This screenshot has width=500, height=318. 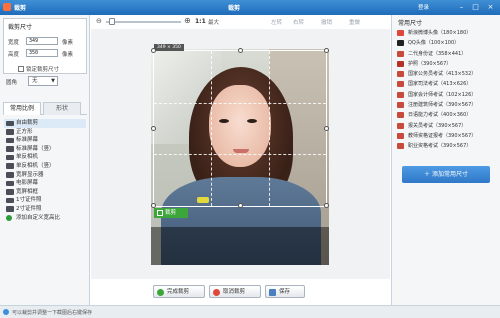 I want to click on zoom-slider, so click(x=143, y=22).